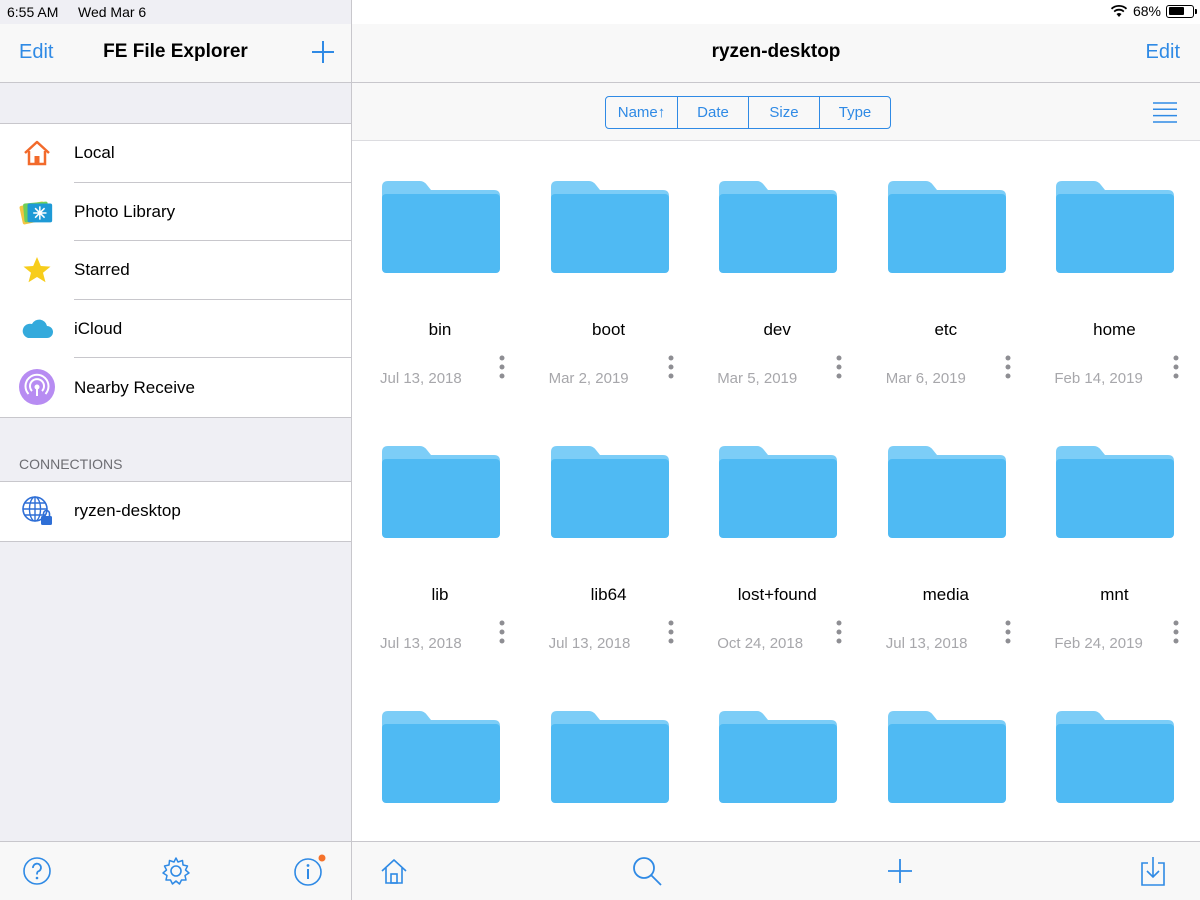 The width and height of the screenshot is (1200, 900). I want to click on folder-item: mnt Feb 24, 2019, so click(1112, 538).